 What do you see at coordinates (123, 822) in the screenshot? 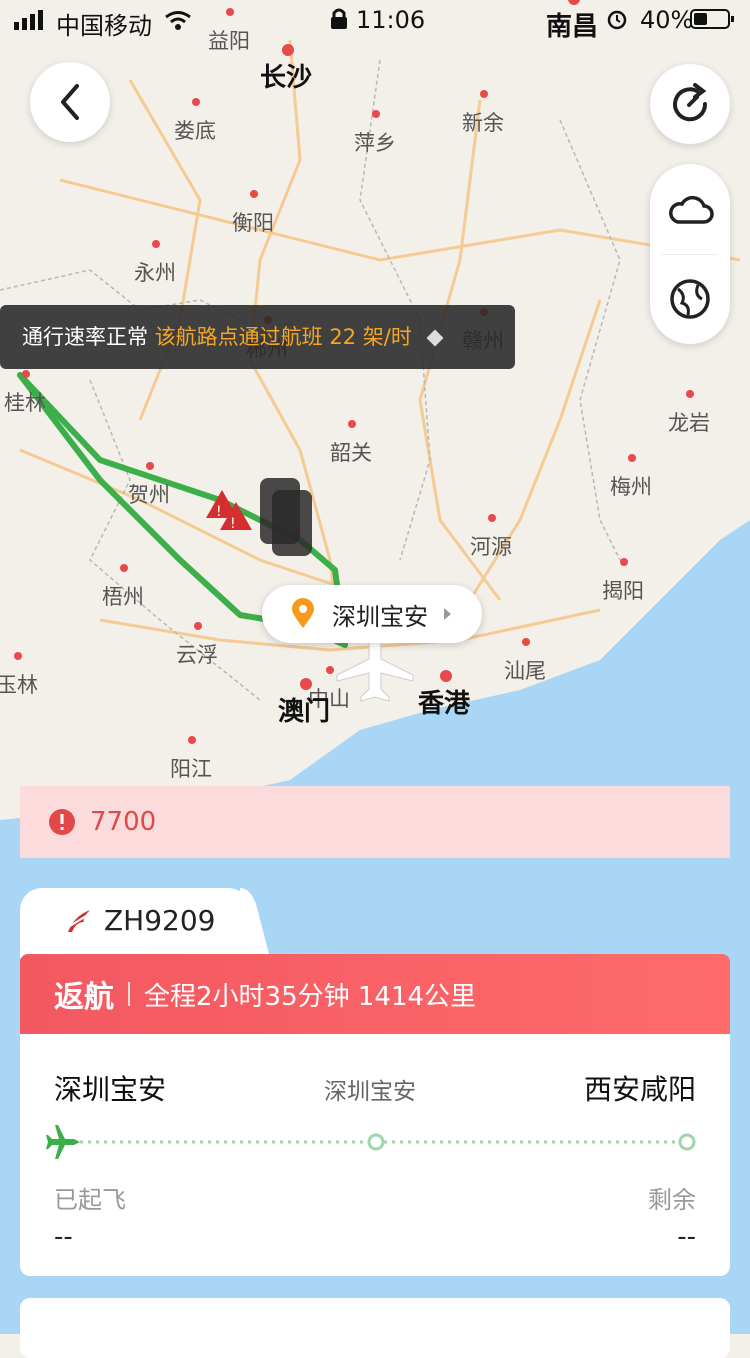
I see `squawk-code: 7700` at bounding box center [123, 822].